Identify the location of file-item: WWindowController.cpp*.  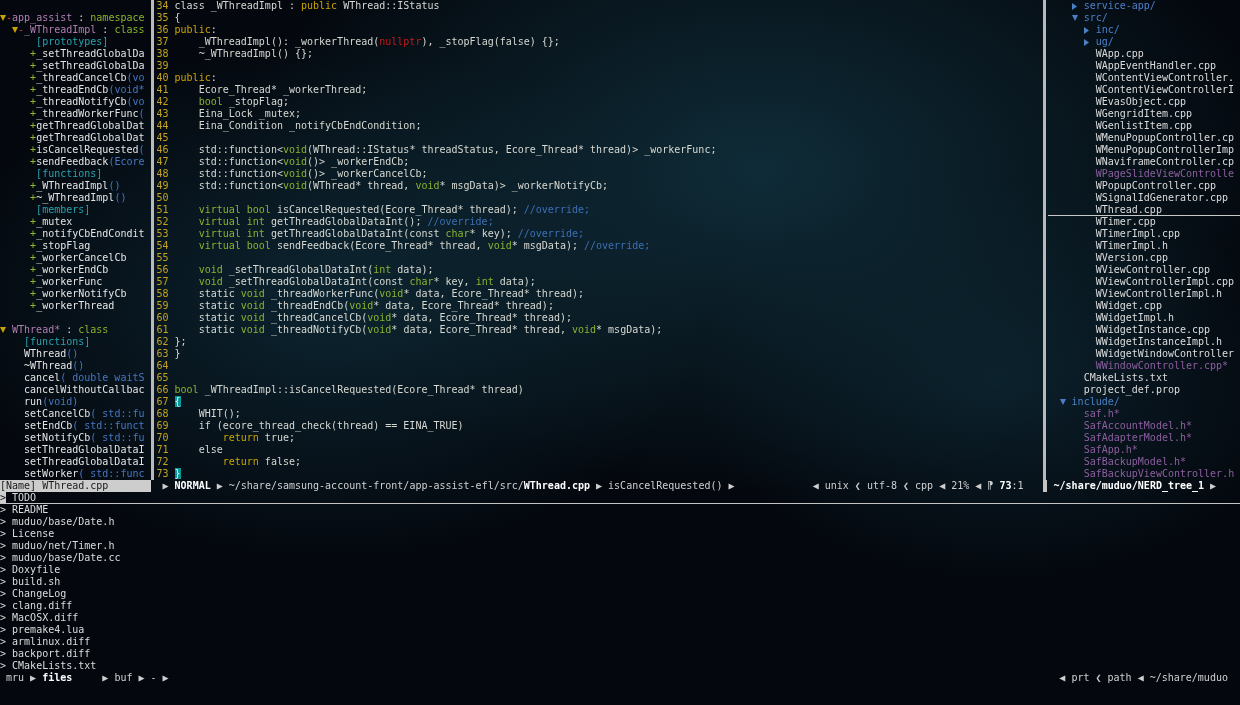
(1162, 366).